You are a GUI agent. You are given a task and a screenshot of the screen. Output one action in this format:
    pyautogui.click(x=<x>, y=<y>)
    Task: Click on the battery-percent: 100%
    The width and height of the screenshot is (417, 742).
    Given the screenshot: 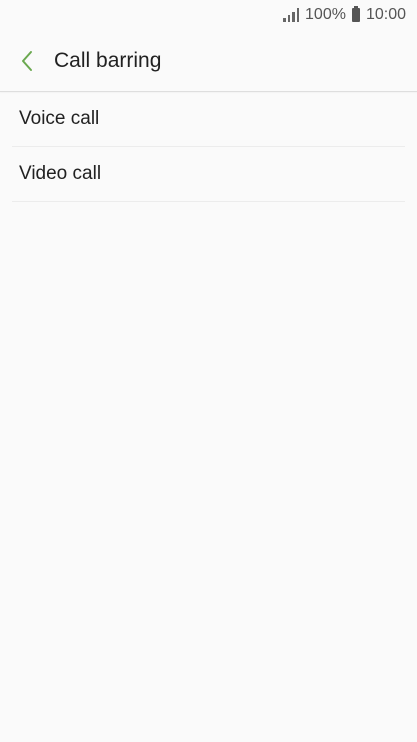 What is the action you would take?
    pyautogui.click(x=325, y=14)
    